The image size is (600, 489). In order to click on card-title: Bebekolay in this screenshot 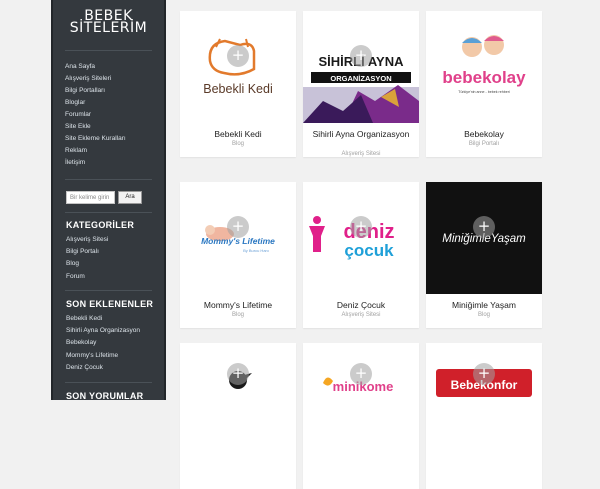, I will do `click(484, 134)`.